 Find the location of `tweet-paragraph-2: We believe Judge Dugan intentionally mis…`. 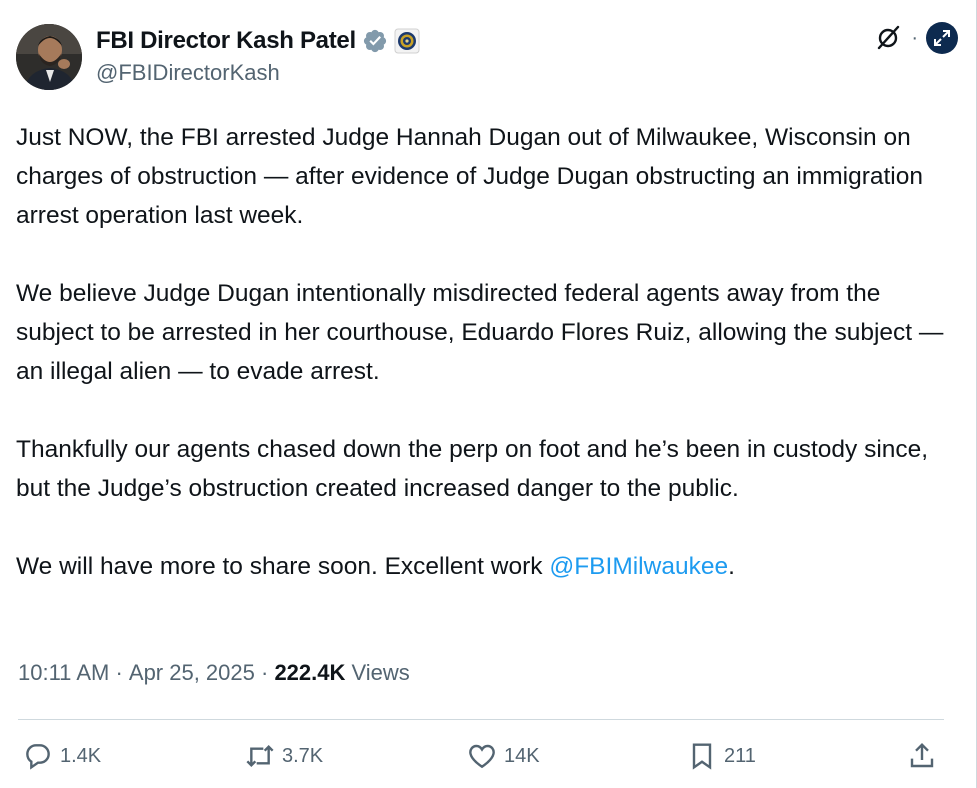

tweet-paragraph-2: We believe Judge Dugan intentionally mis… is located at coordinates (480, 332).